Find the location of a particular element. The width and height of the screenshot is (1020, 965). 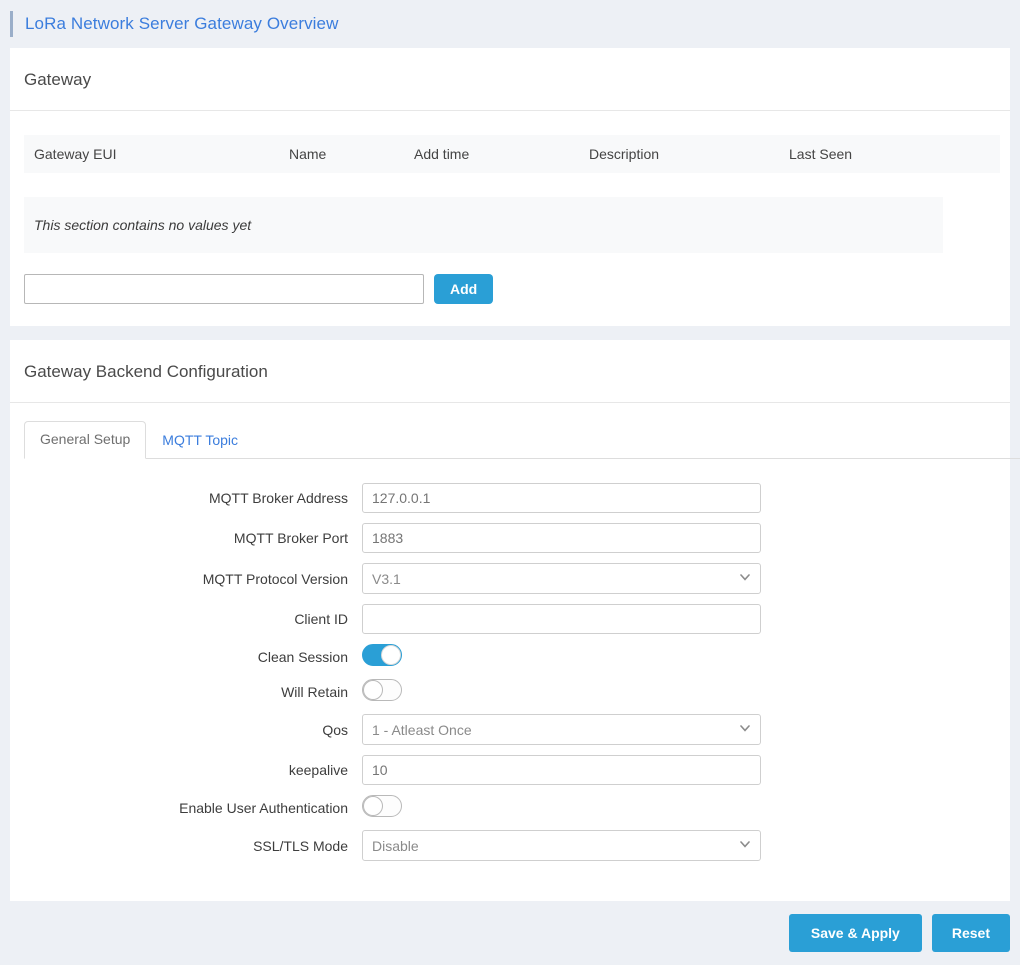

enable-user-authentication-toggle is located at coordinates (382, 806).